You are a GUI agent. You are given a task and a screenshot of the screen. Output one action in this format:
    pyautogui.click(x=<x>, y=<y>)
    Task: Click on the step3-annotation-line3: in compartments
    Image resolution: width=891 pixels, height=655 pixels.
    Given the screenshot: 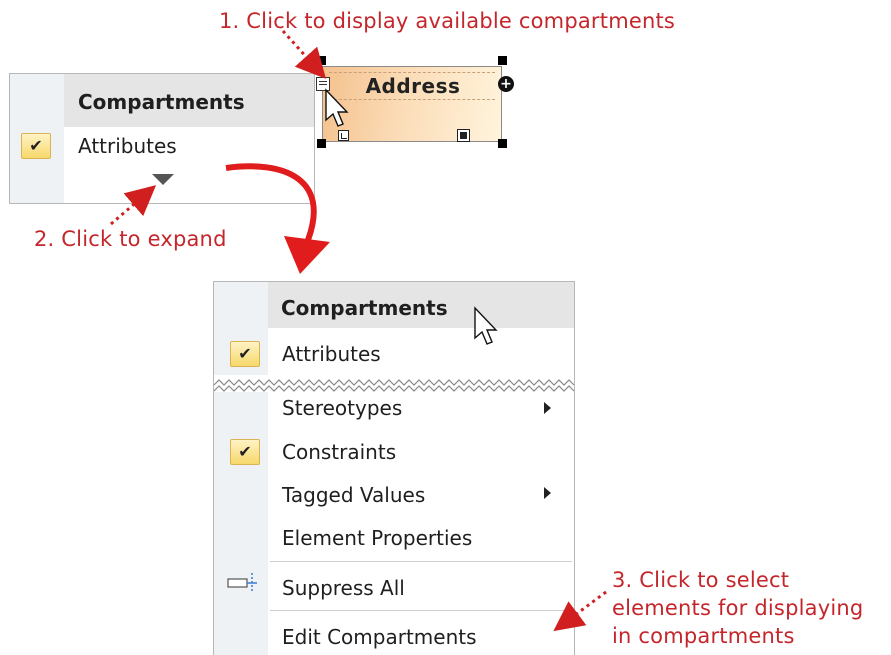 What is the action you would take?
    pyautogui.click(x=703, y=636)
    